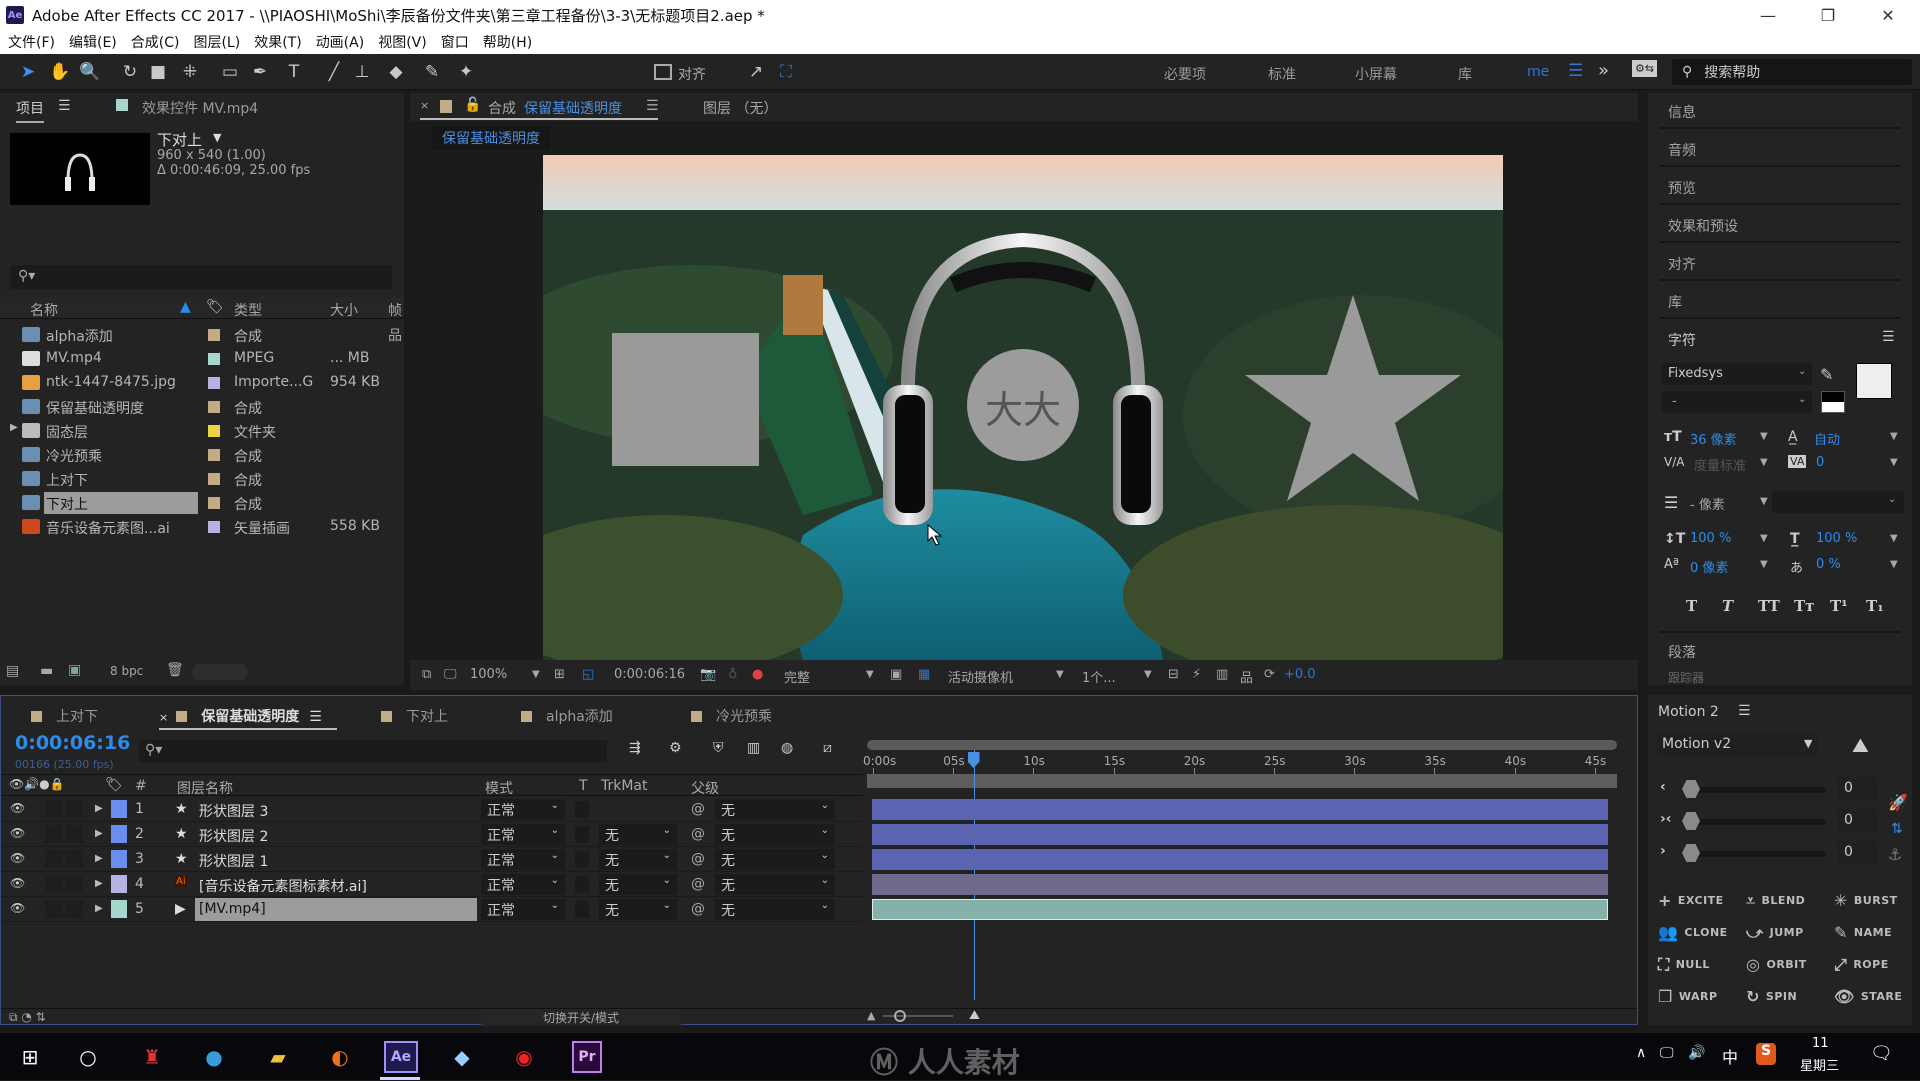 The width and height of the screenshot is (1920, 1081). Describe the element at coordinates (685, 399) in the screenshot. I see `gray-rectangle-shape` at that location.